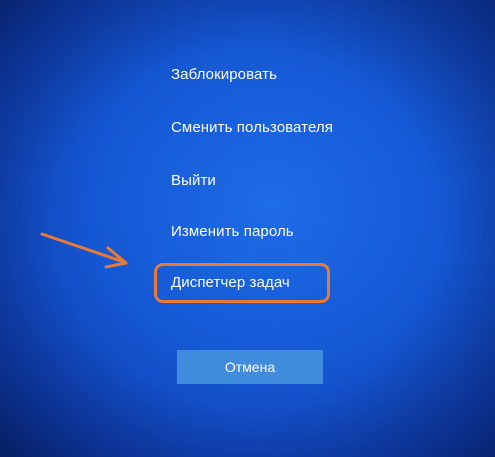  Describe the element at coordinates (193, 180) in the screenshot. I see `sign-out-option: Выйти` at that location.